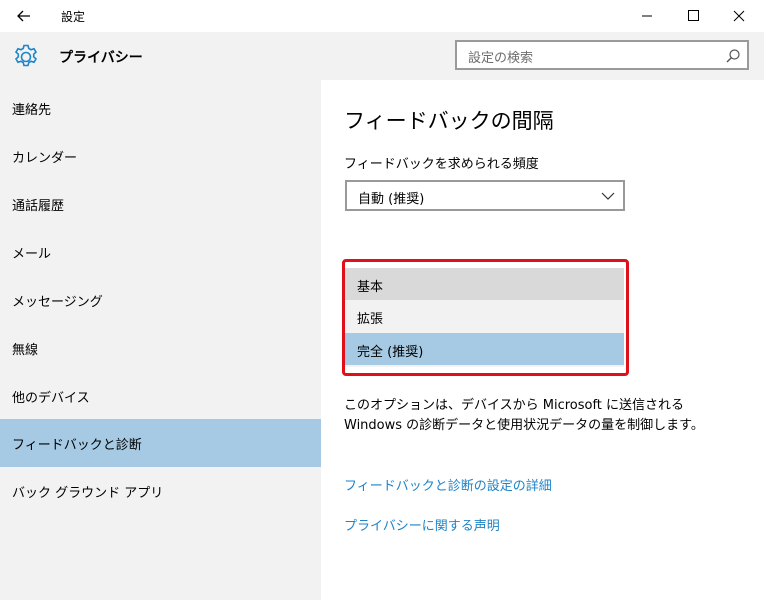  I want to click on sidebar-item-radios: 無線, so click(160, 348).